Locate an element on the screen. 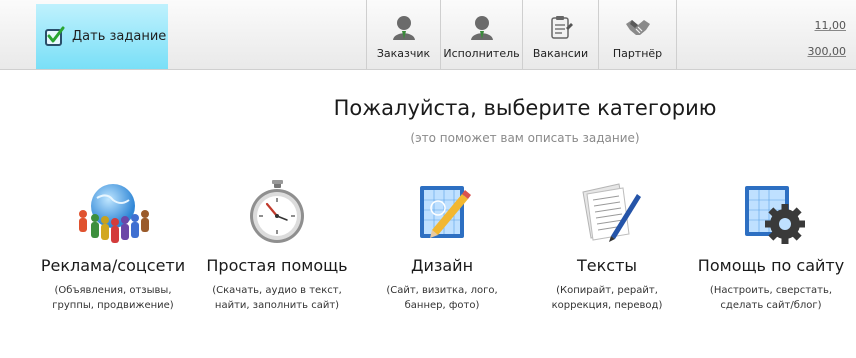  page-title: Пожалуйста, выберите категорию is located at coordinates (525, 108).